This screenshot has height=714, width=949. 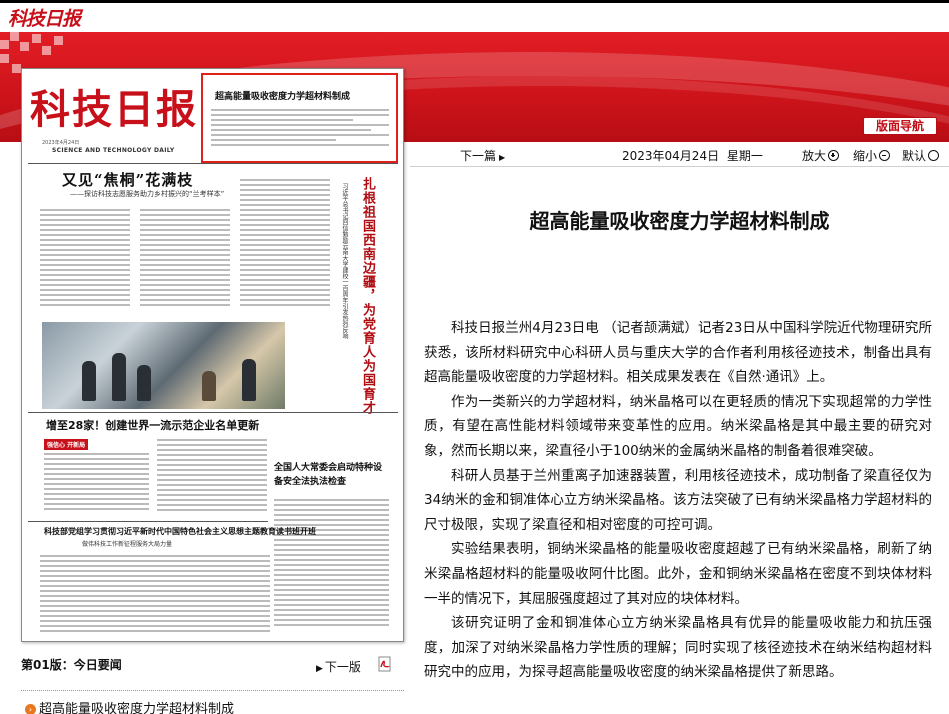 I want to click on vertical-headline: 扎根祖国西南边疆，为党育人为国育才, so click(x=367, y=296).